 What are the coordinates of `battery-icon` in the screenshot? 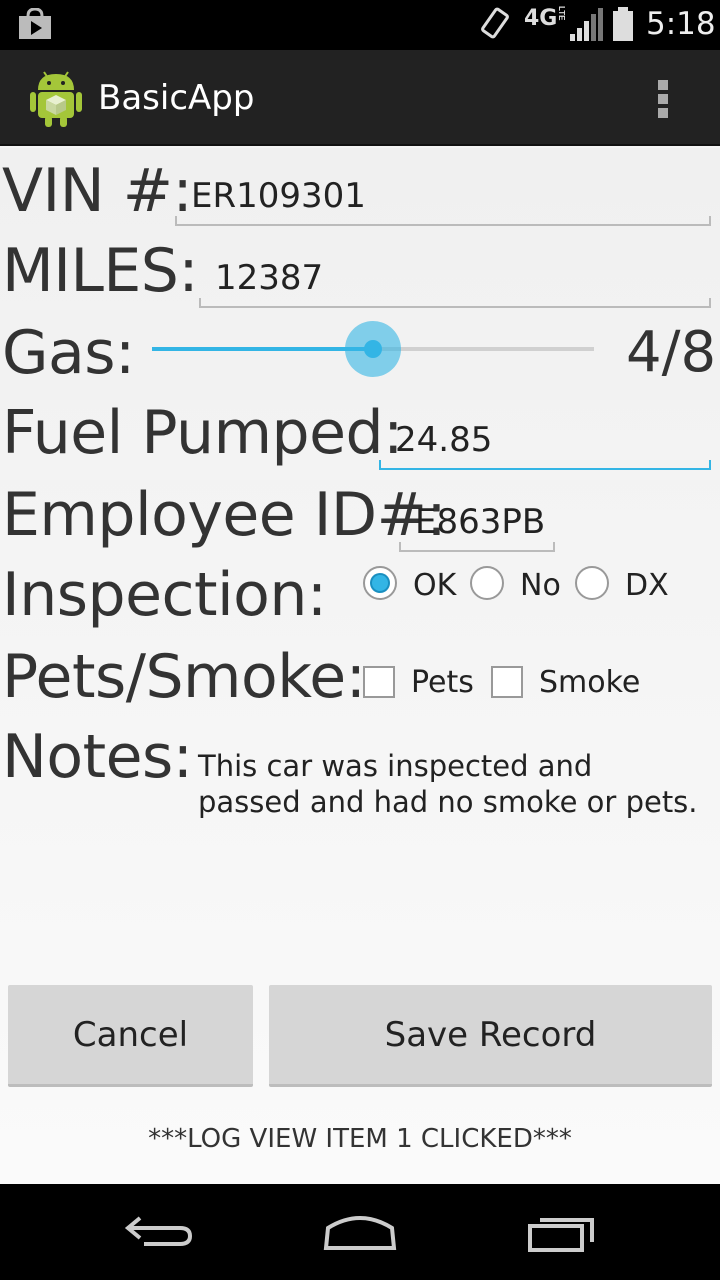 It's located at (623, 24).